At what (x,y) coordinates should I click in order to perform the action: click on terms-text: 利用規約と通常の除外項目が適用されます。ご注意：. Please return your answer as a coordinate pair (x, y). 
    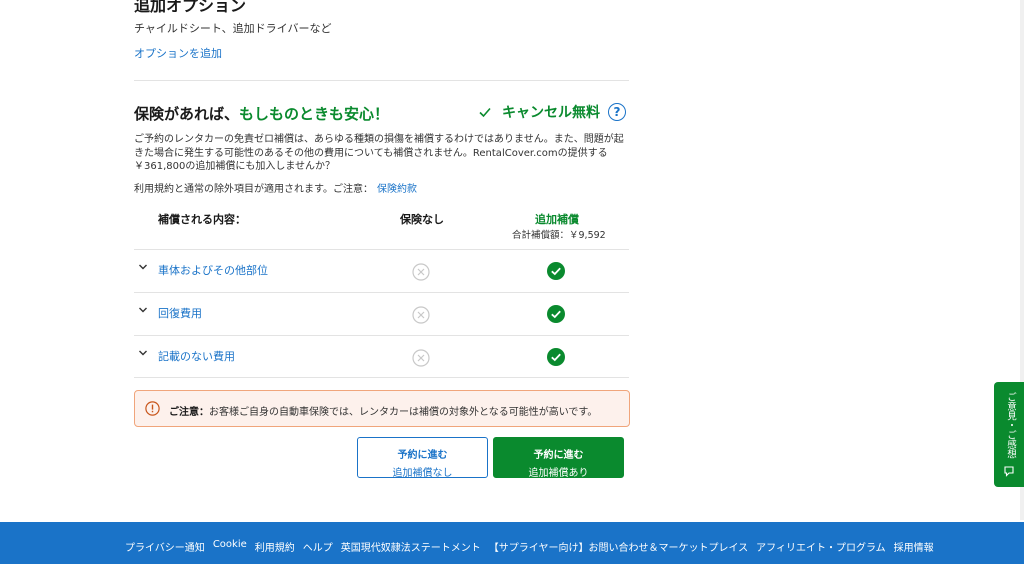
    Looking at the image, I should click on (253, 189).